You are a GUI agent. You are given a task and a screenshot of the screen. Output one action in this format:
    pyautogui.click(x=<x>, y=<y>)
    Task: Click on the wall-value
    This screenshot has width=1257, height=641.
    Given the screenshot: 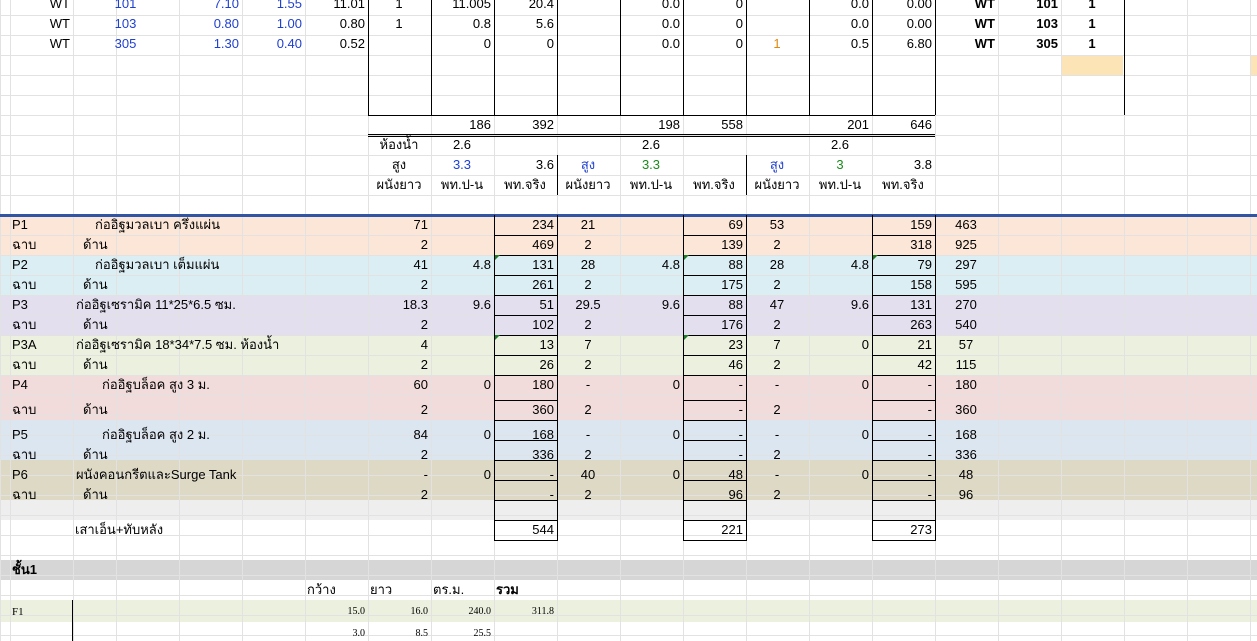 What is the action you would take?
    pyautogui.click(x=462, y=225)
    